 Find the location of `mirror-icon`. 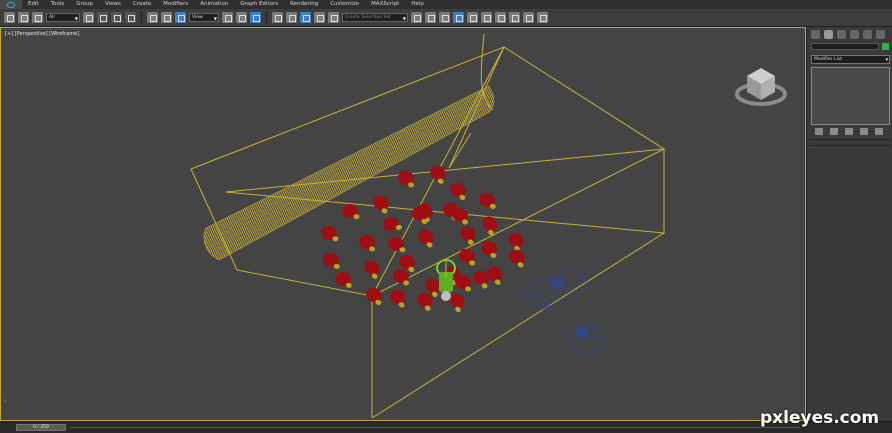

mirror-icon is located at coordinates (416, 17).